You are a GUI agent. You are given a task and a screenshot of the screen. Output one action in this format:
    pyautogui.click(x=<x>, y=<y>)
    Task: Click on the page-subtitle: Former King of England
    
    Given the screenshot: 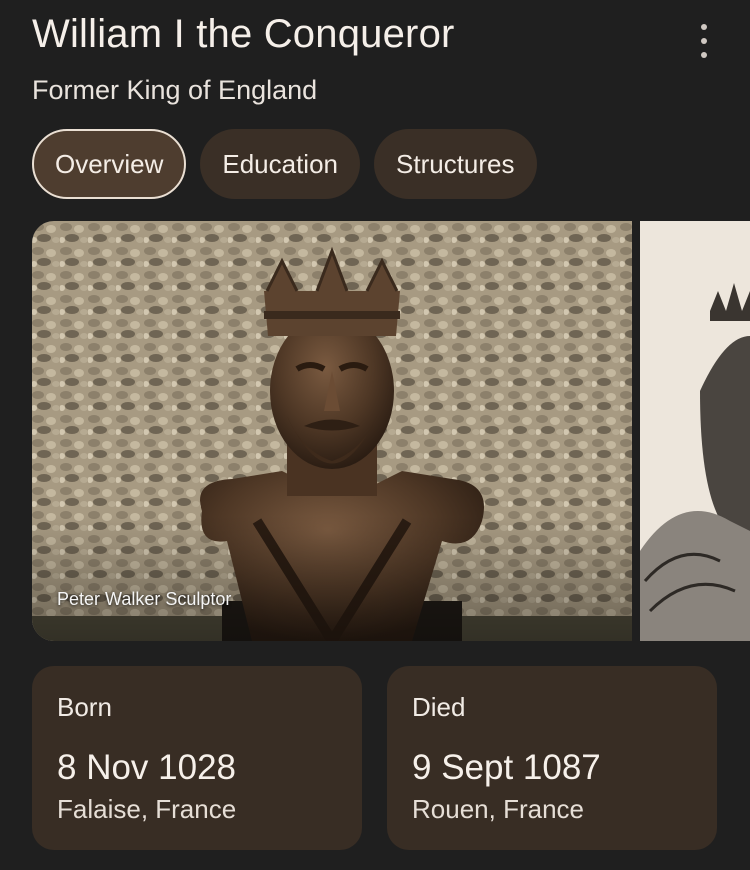 What is the action you would take?
    pyautogui.click(x=175, y=90)
    